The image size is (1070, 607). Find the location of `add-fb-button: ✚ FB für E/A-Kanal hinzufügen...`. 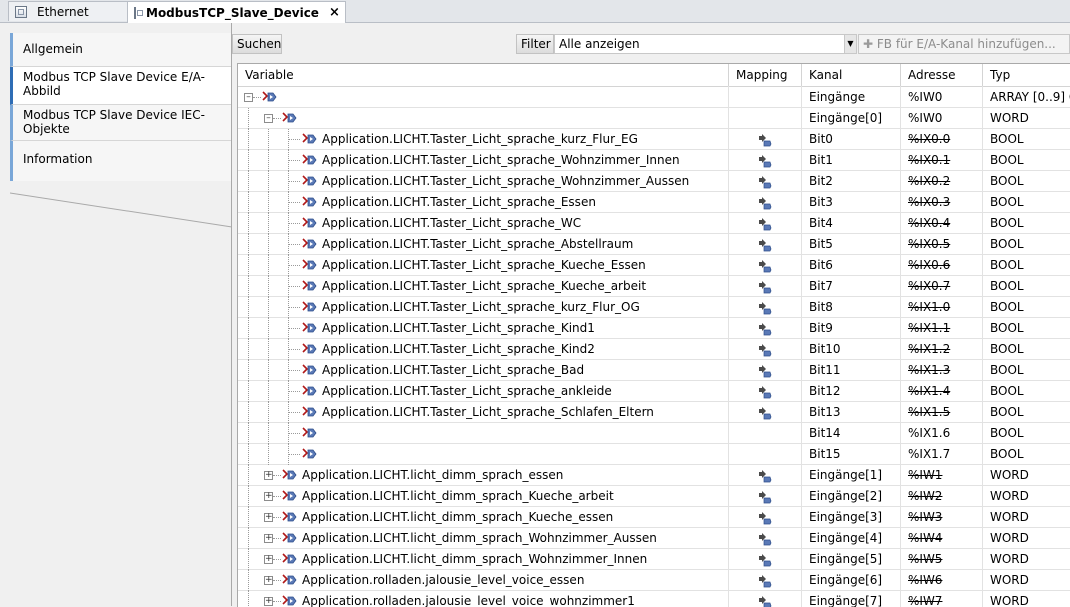

add-fb-button: ✚ FB für E/A-Kanal hinzufügen... is located at coordinates (964, 44).